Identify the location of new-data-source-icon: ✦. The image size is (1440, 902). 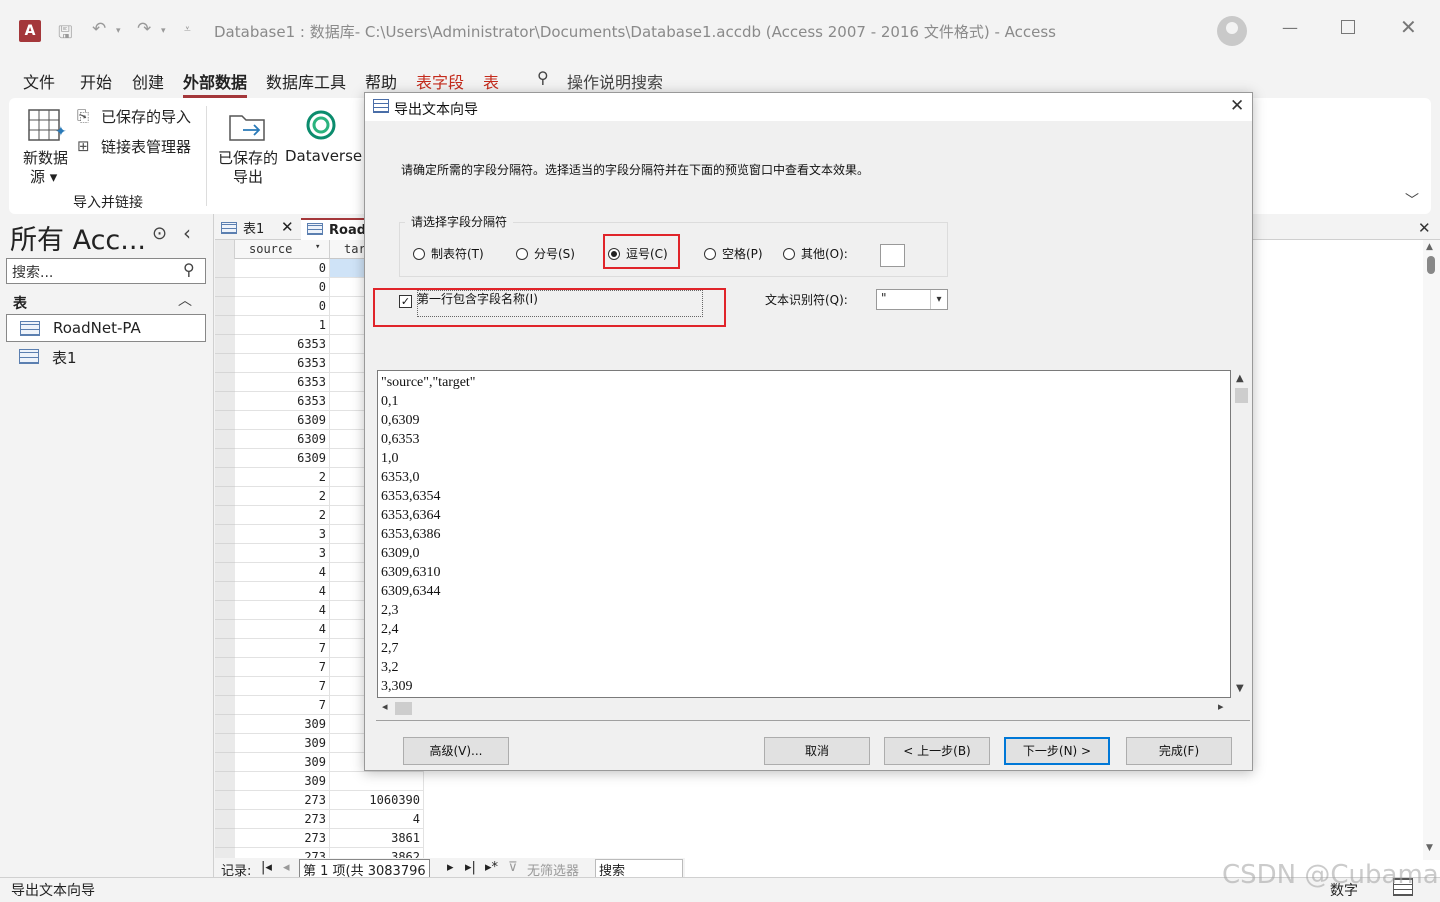
(48, 126).